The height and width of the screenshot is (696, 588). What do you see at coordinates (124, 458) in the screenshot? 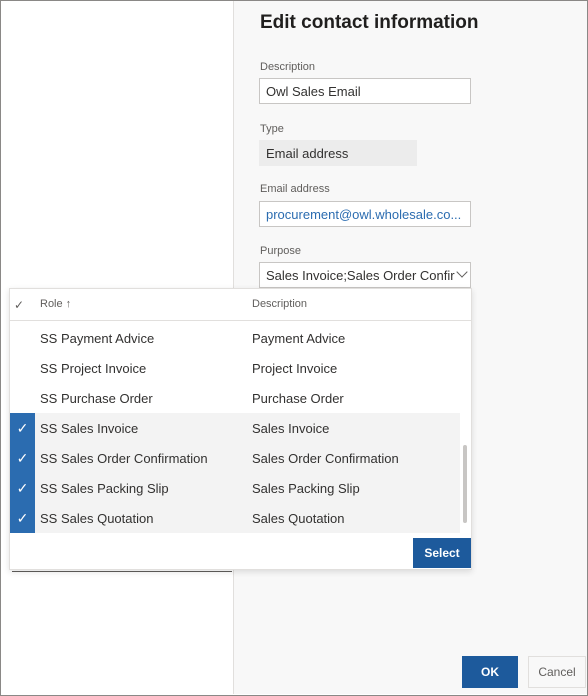
I see `role-cell: SS Sales Order Confirmation` at bounding box center [124, 458].